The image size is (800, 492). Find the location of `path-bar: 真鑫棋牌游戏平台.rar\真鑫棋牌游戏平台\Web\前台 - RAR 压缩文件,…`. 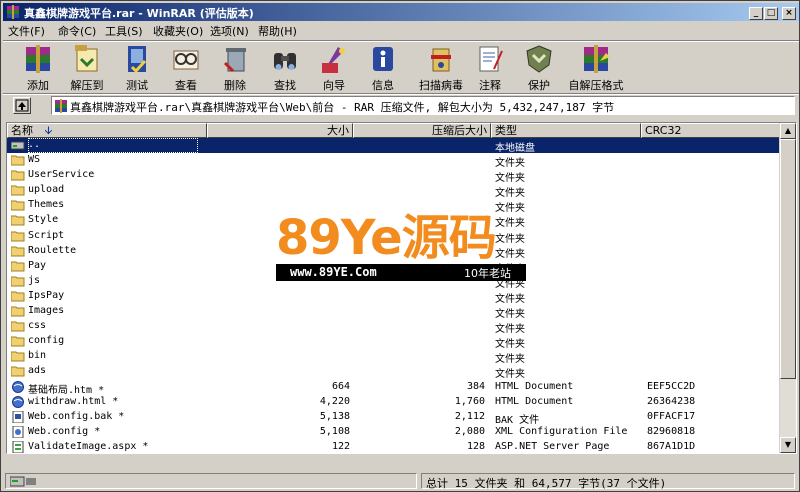

path-bar: 真鑫棋牌游戏平台.rar\真鑫棋牌游戏平台\Web\前台 - RAR 压缩文件,… is located at coordinates (401, 106).